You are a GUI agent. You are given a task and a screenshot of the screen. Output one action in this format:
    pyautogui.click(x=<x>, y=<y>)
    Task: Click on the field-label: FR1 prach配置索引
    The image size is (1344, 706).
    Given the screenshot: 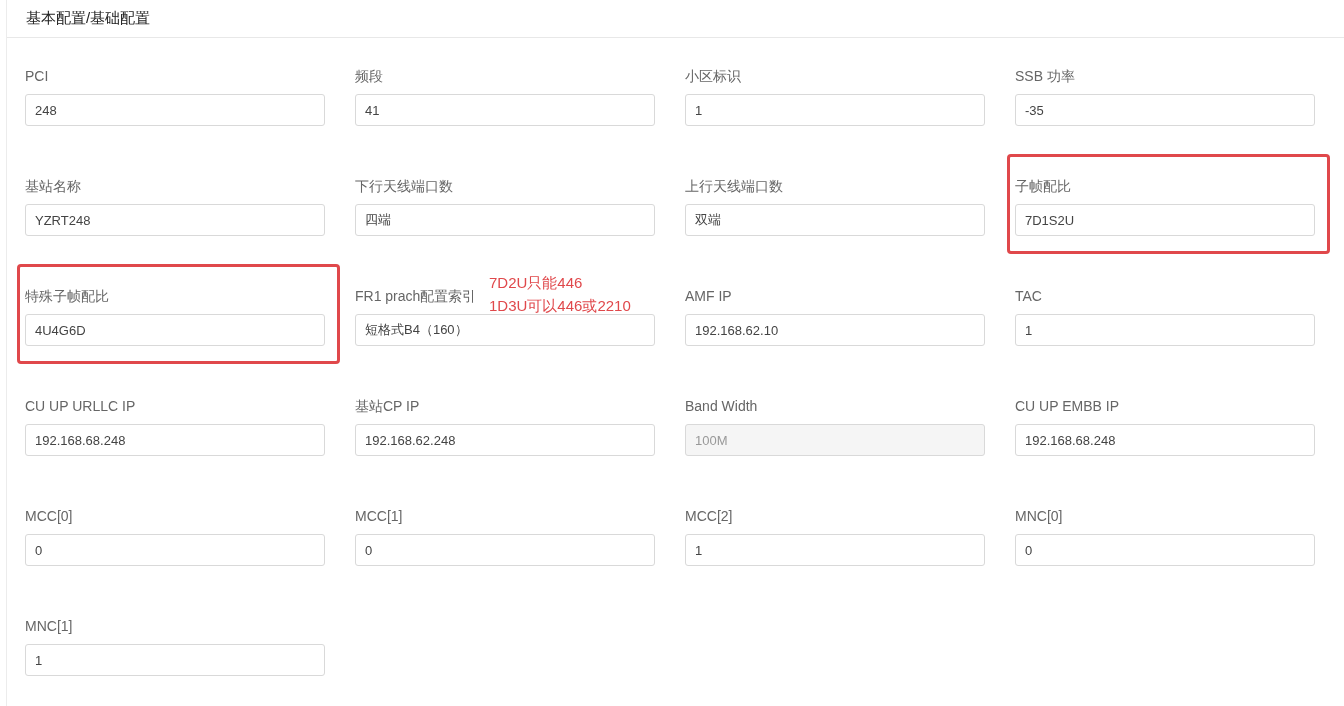 What is the action you would take?
    pyautogui.click(x=416, y=296)
    